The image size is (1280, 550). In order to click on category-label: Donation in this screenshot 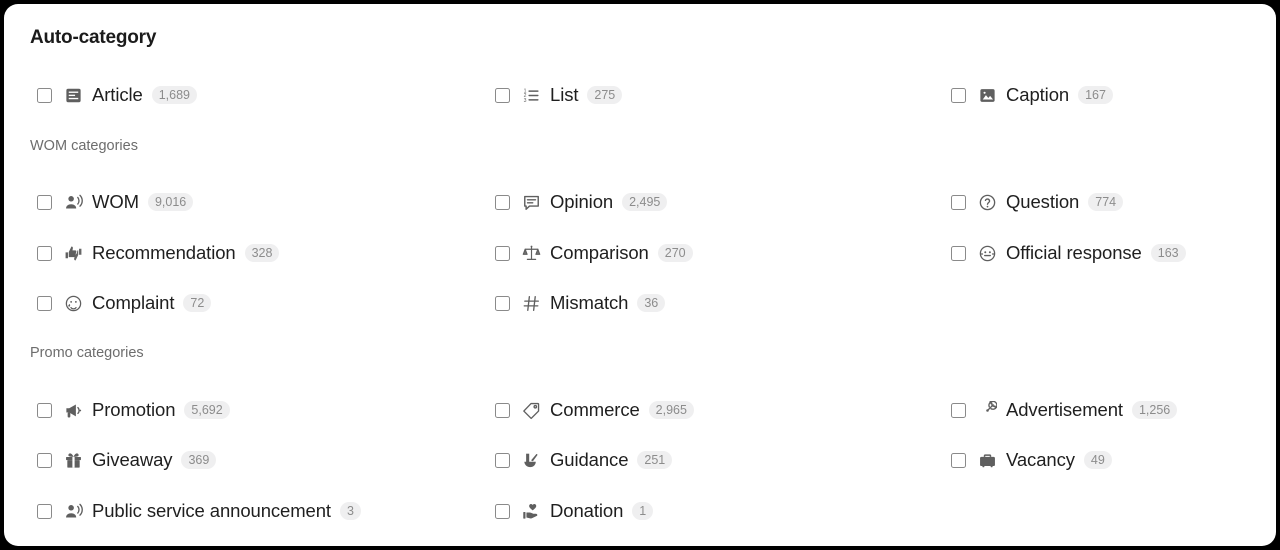, I will do `click(587, 510)`.